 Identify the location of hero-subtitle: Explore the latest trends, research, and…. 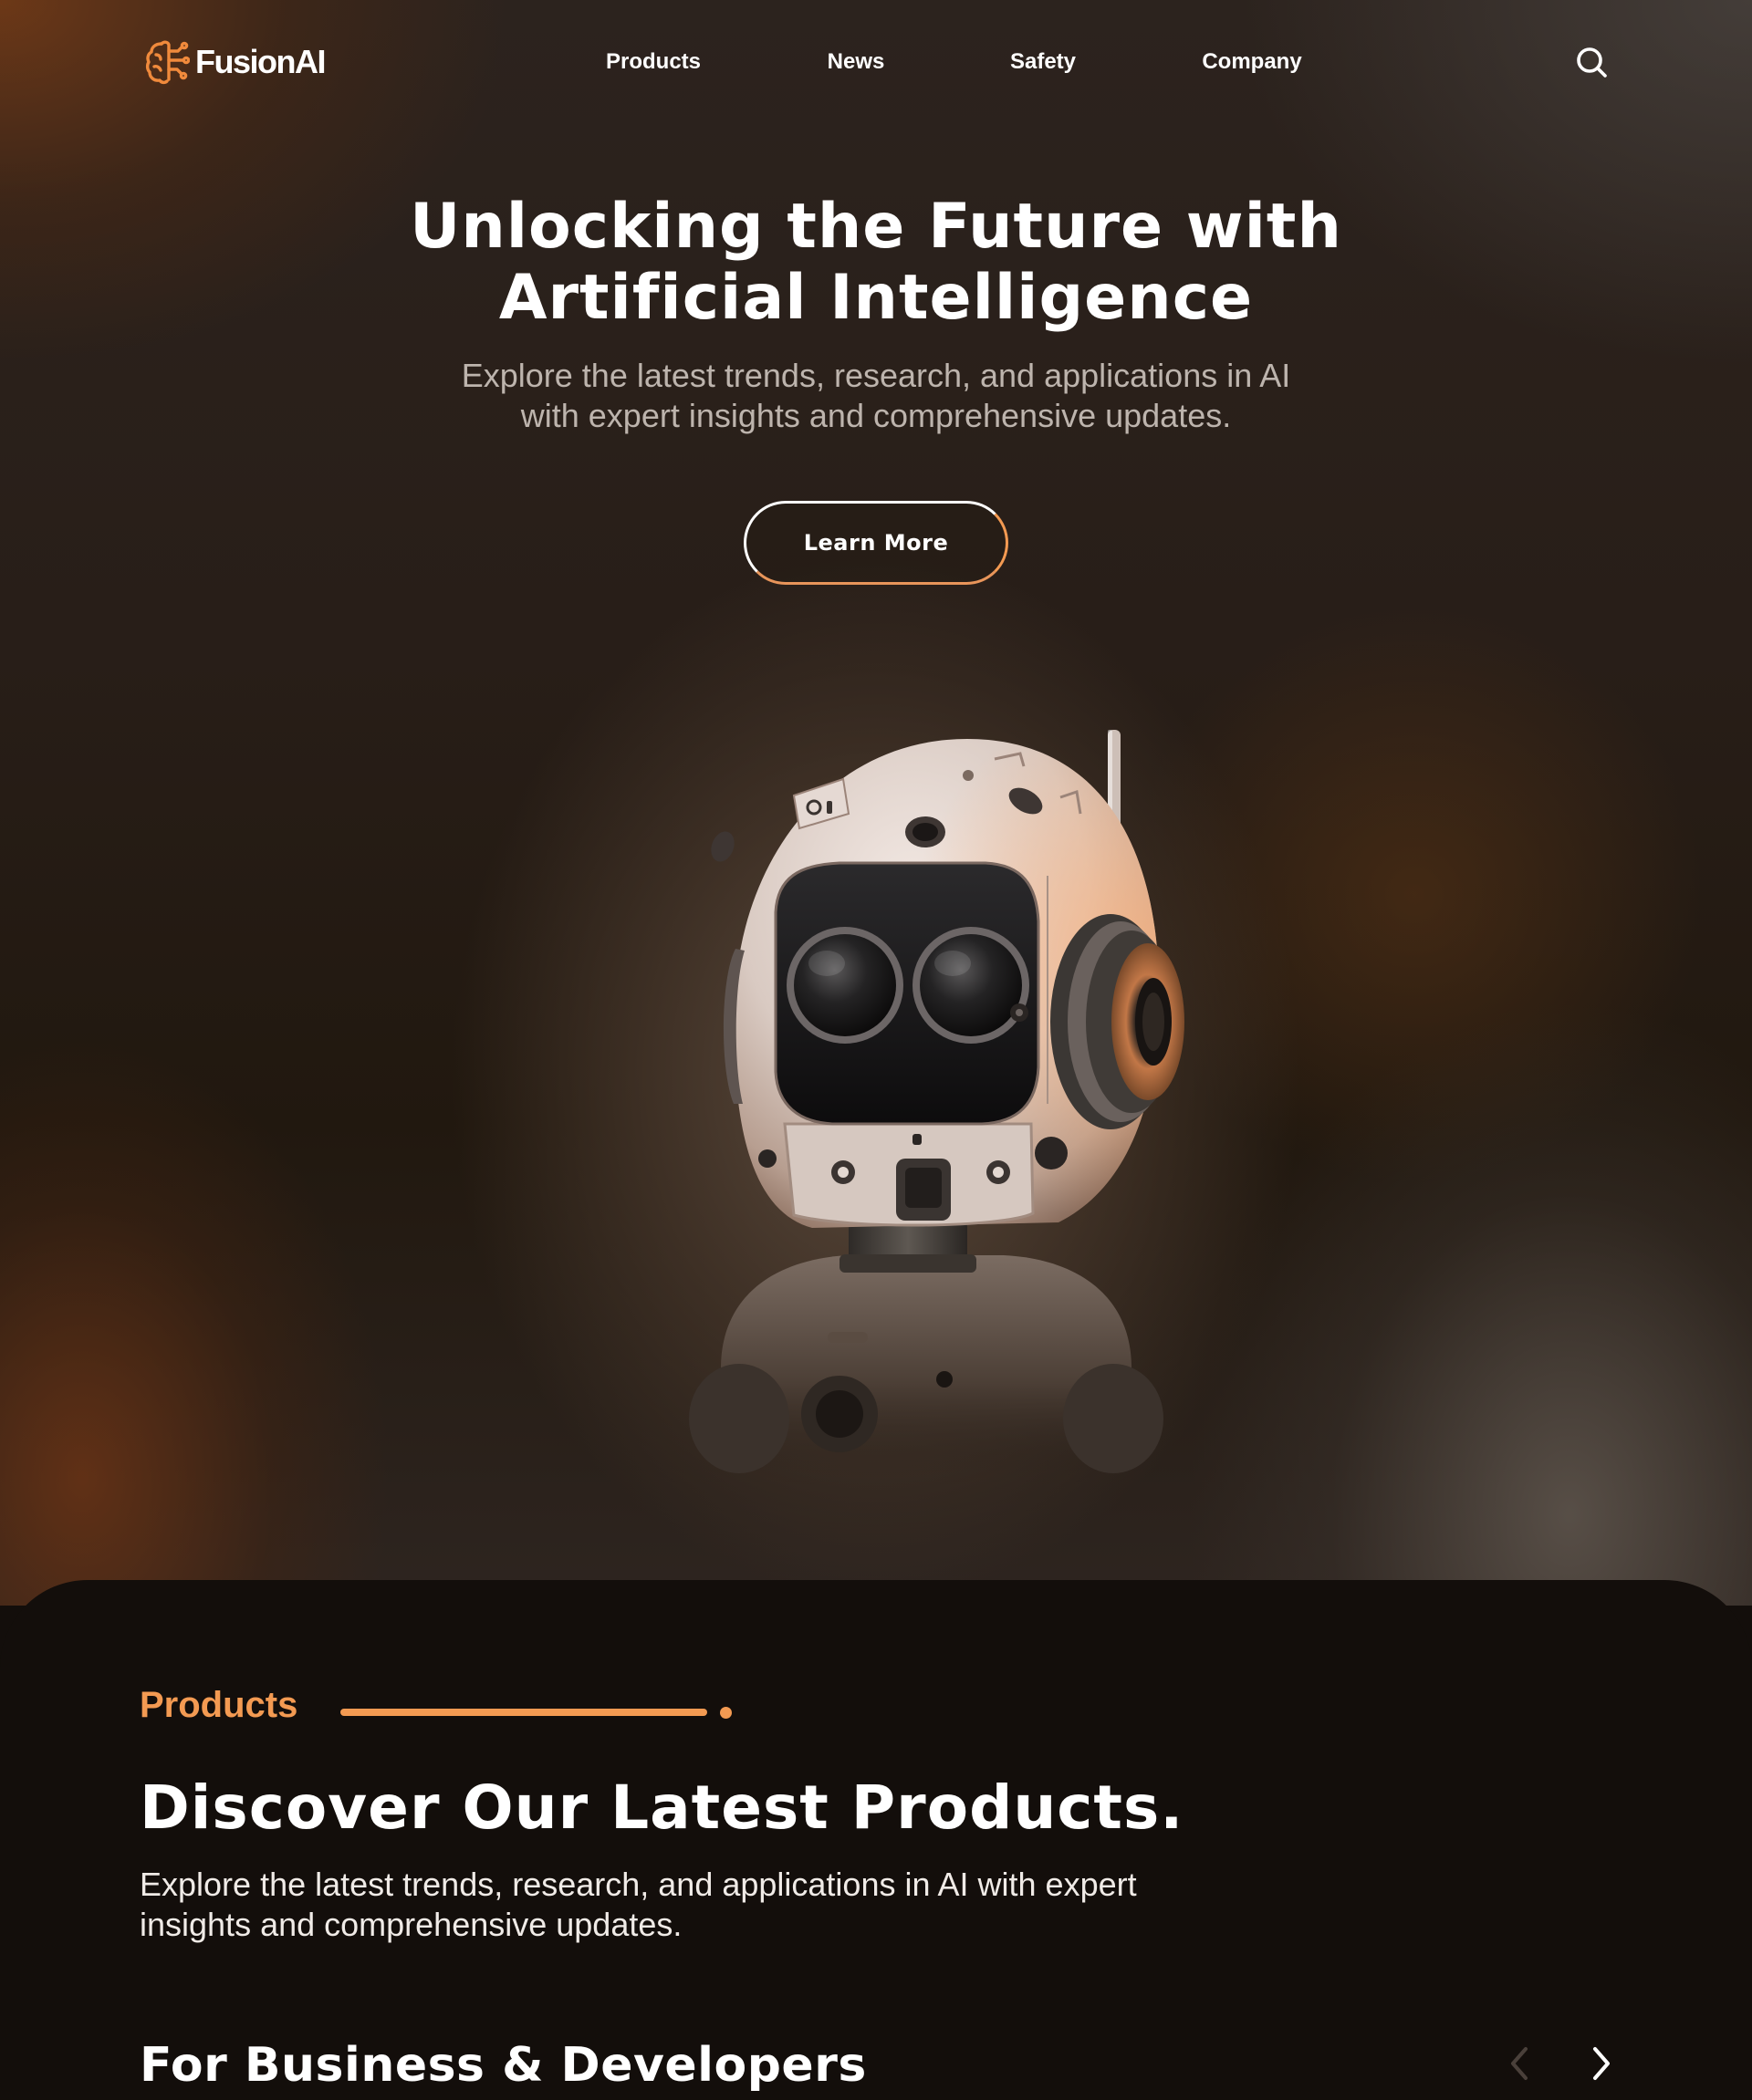
(876, 396).